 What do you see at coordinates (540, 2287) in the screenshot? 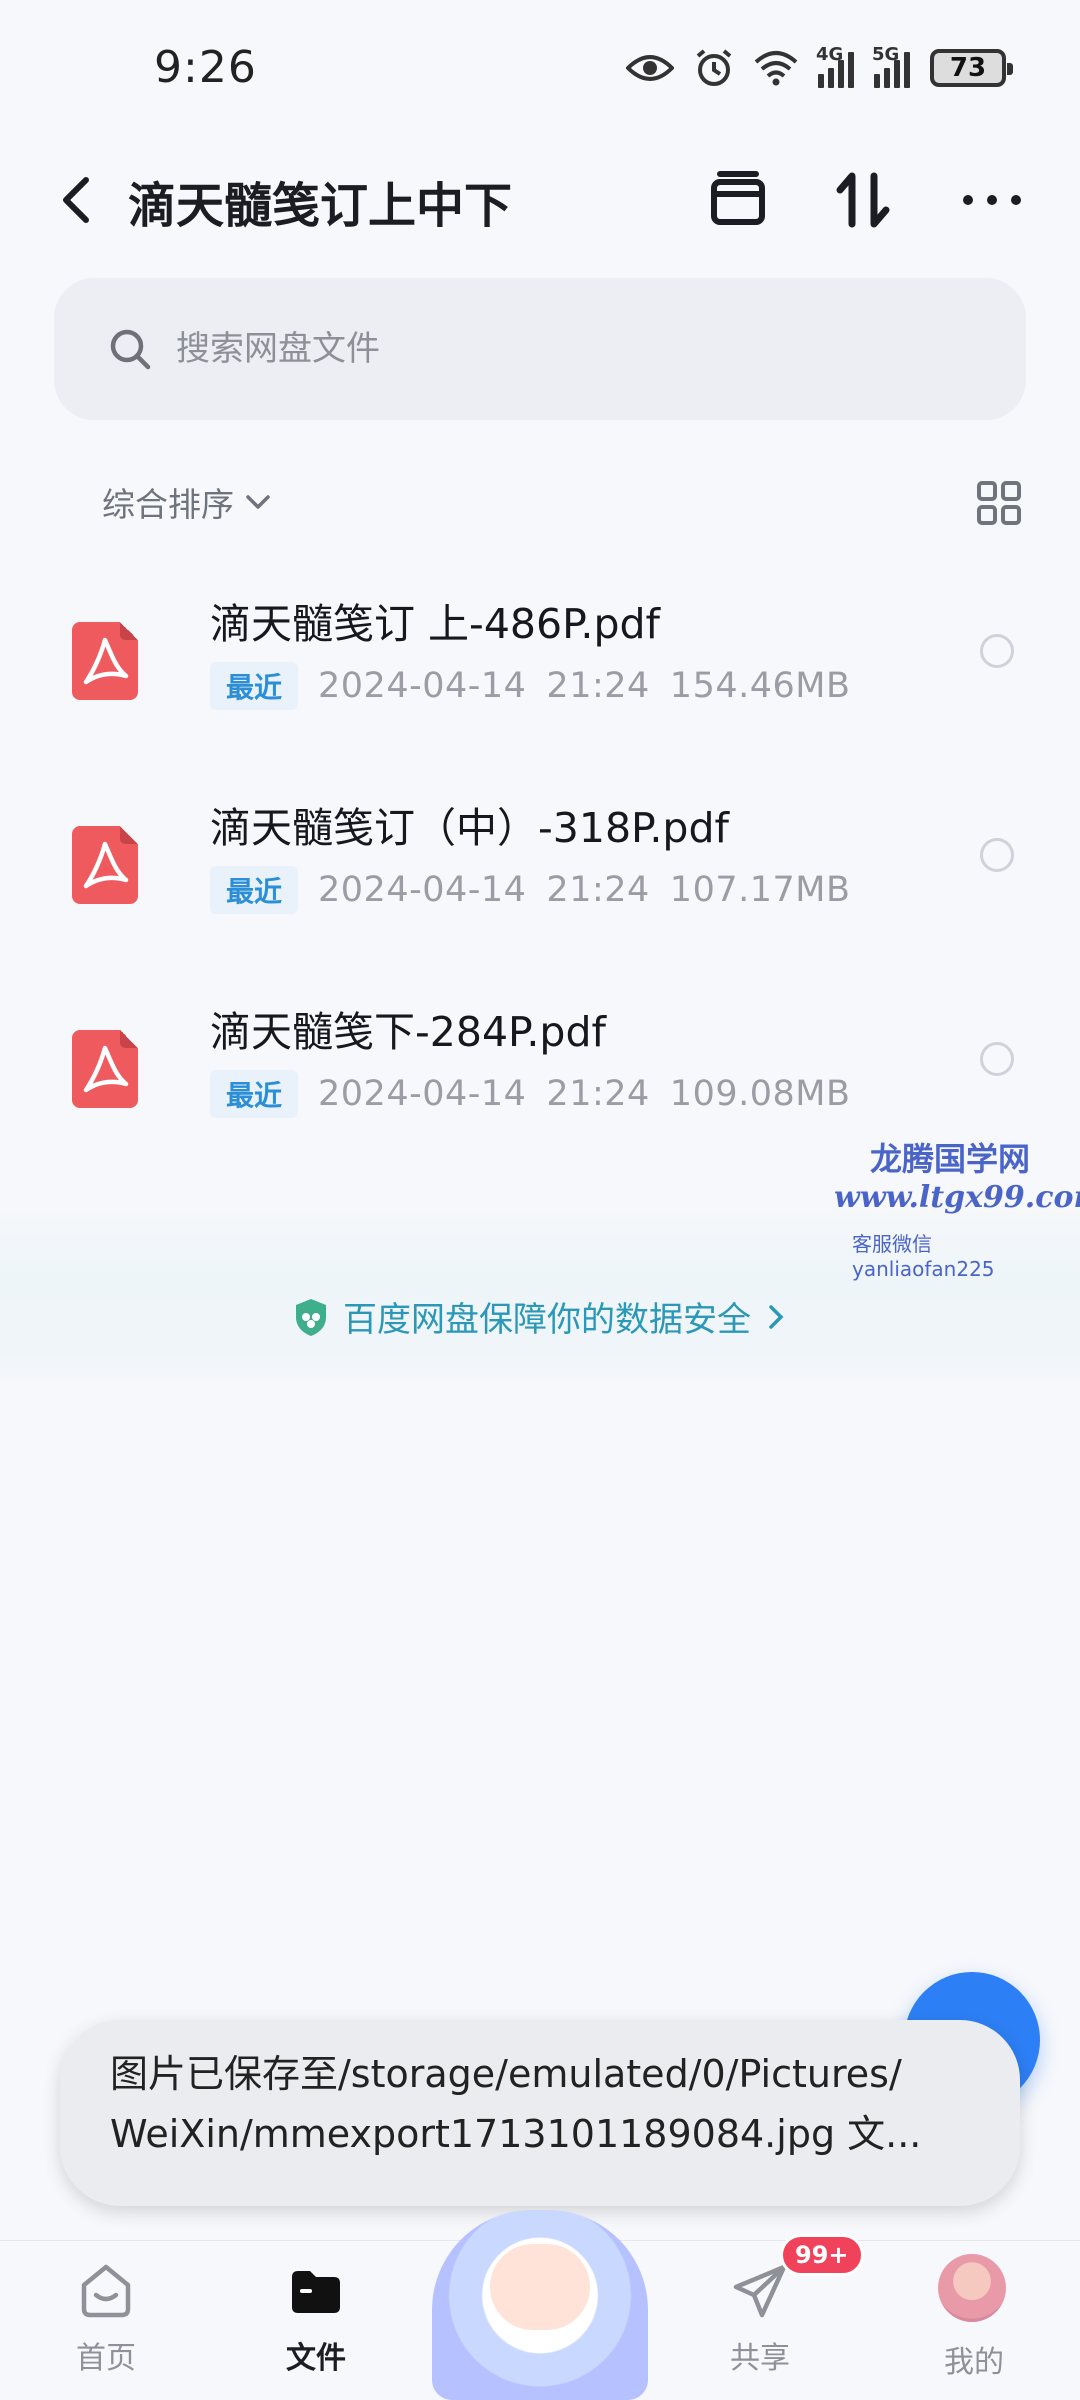
I see `mascot-face` at bounding box center [540, 2287].